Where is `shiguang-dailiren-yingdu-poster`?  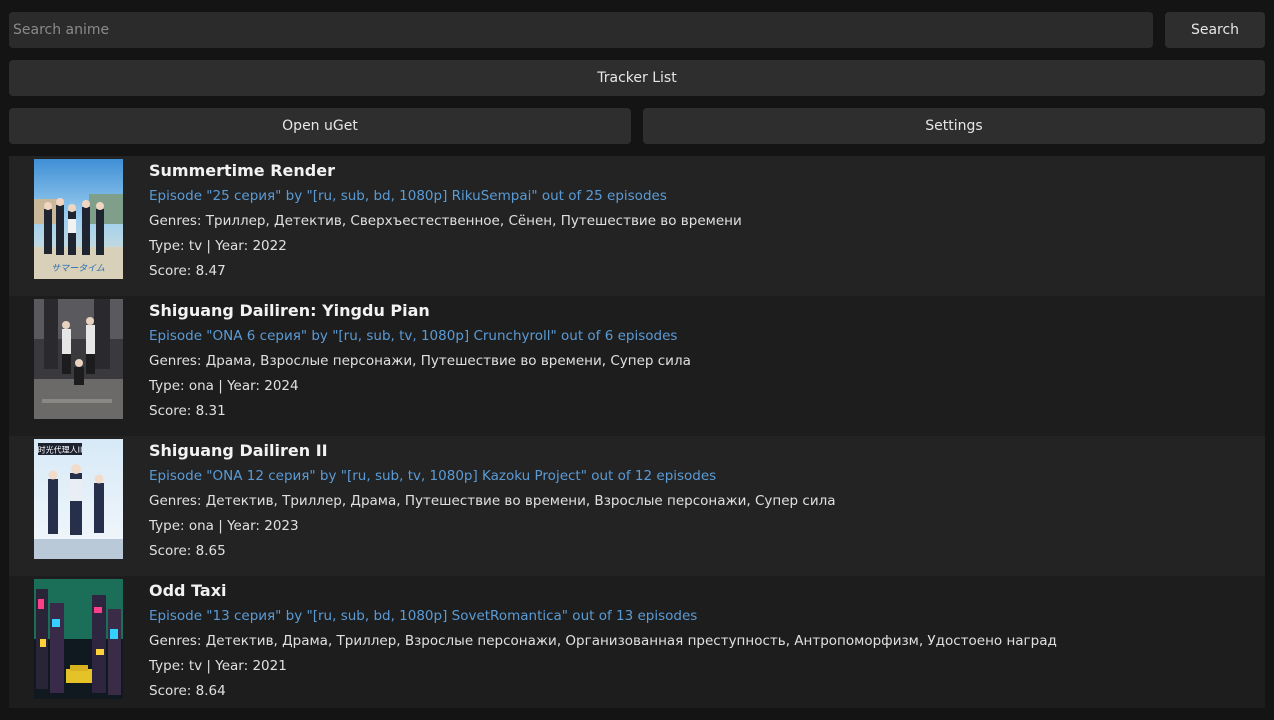
shiguang-dailiren-yingdu-poster is located at coordinates (78, 359).